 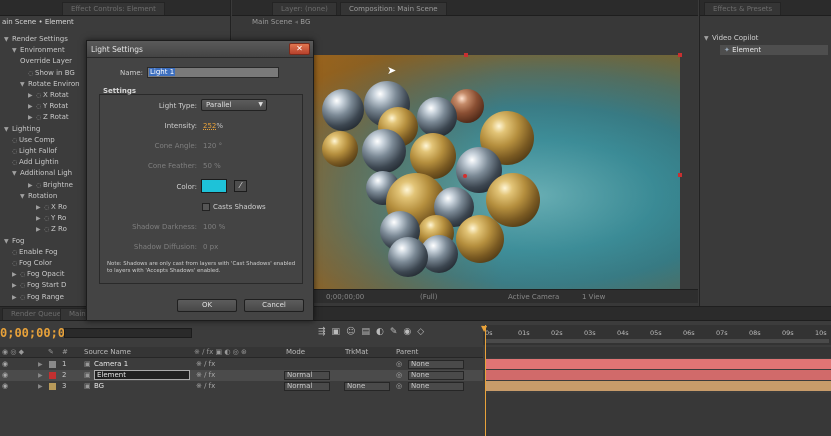 I want to click on resolution-select: (Full), so click(x=428, y=297).